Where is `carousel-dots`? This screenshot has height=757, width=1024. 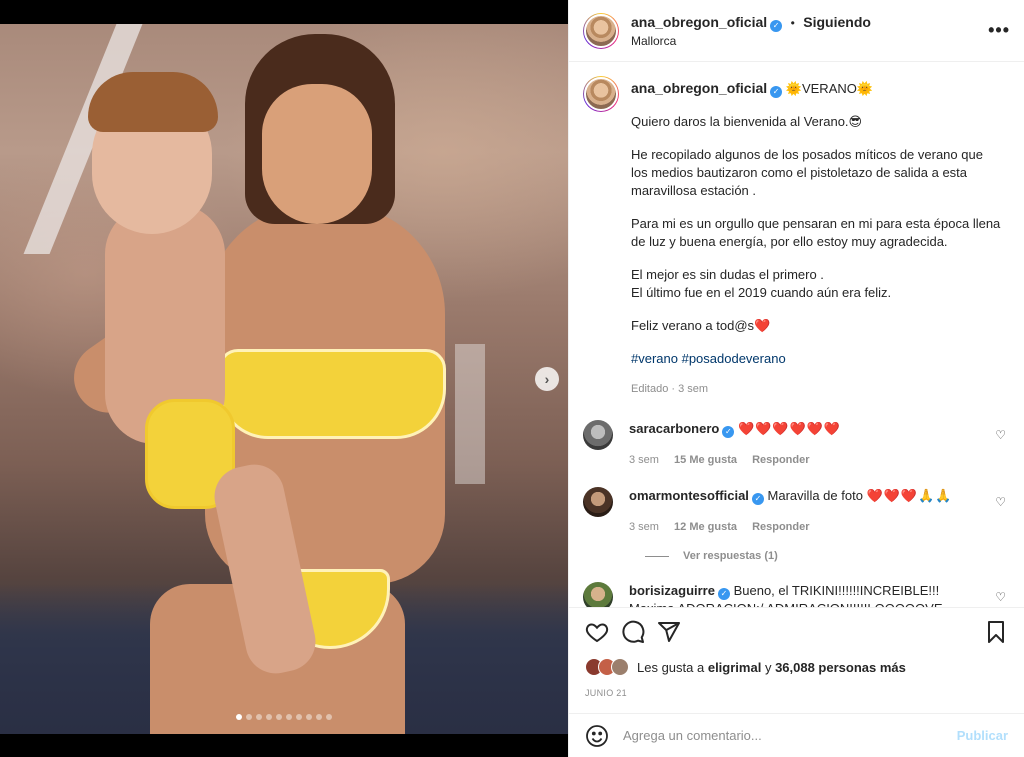
carousel-dots is located at coordinates (284, 717).